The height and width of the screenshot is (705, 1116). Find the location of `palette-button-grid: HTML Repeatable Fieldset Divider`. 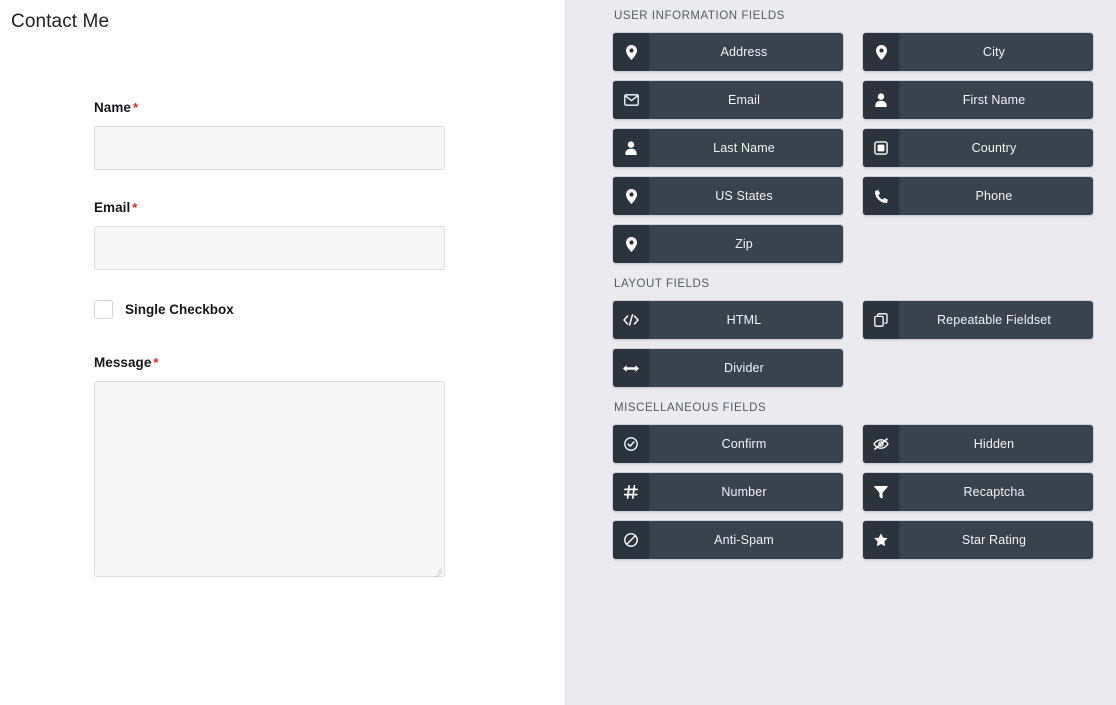

palette-button-grid: HTML Repeatable Fieldset Divider is located at coordinates (853, 344).